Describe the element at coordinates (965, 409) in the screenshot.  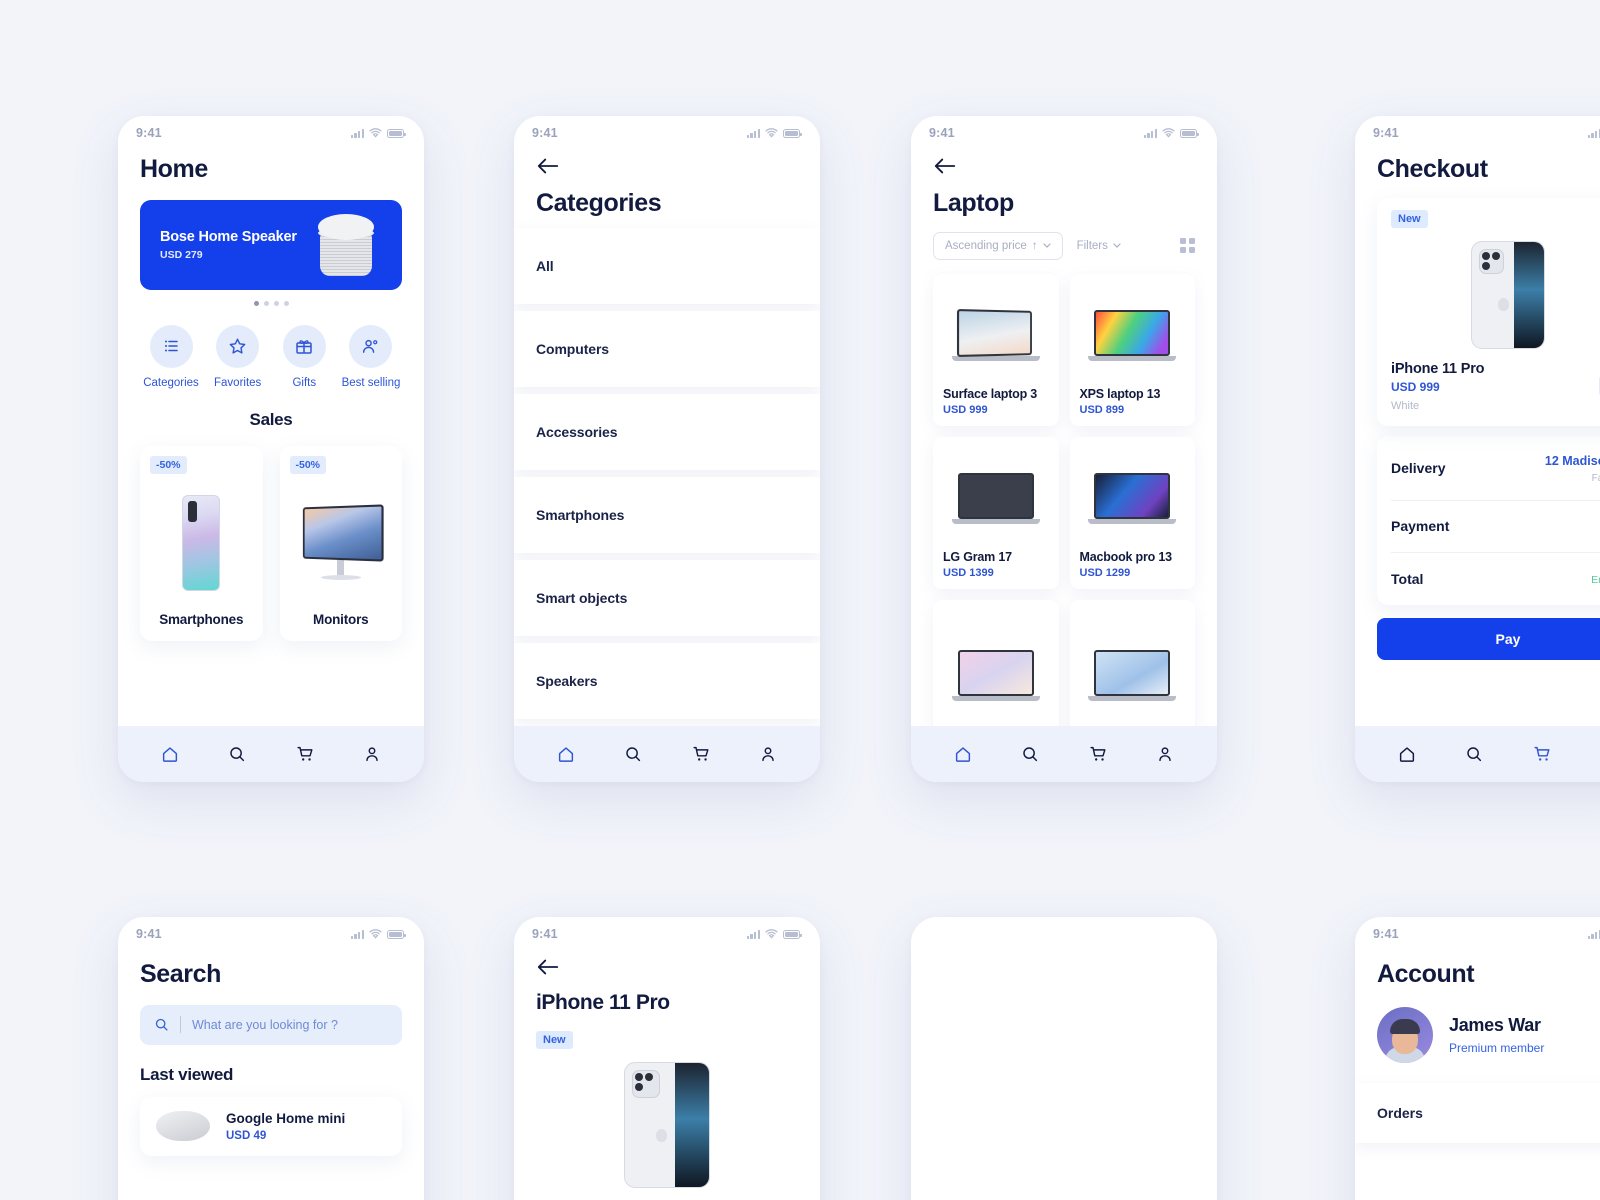
I see `product-price: USD 999` at that location.